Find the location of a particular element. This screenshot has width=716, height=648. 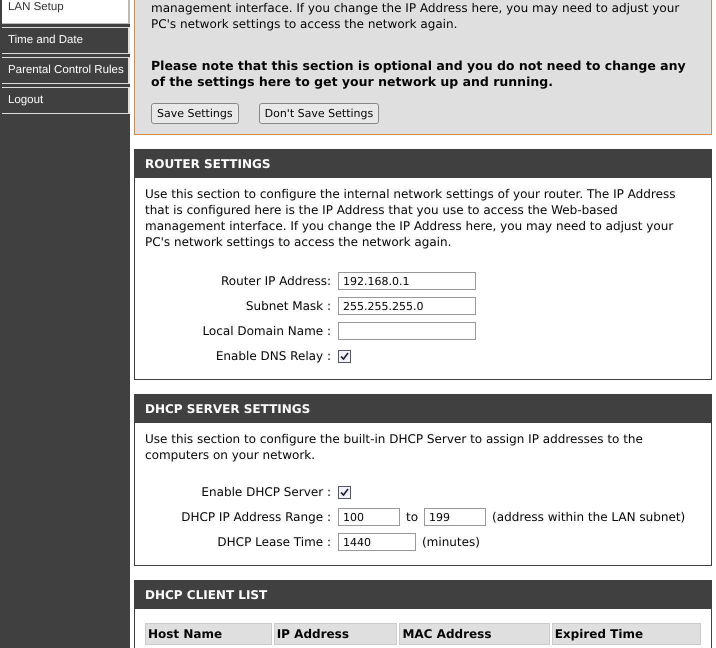

section-description: Use this section to configure the built-in DHCP Server to assign IP addresses to the computers on your network. is located at coordinates (394, 447).